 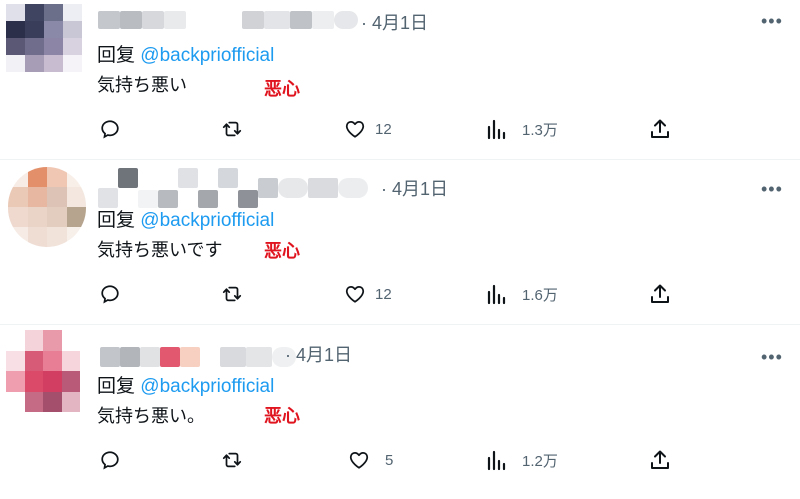 I want to click on view-count: 1.3万, so click(x=540, y=130).